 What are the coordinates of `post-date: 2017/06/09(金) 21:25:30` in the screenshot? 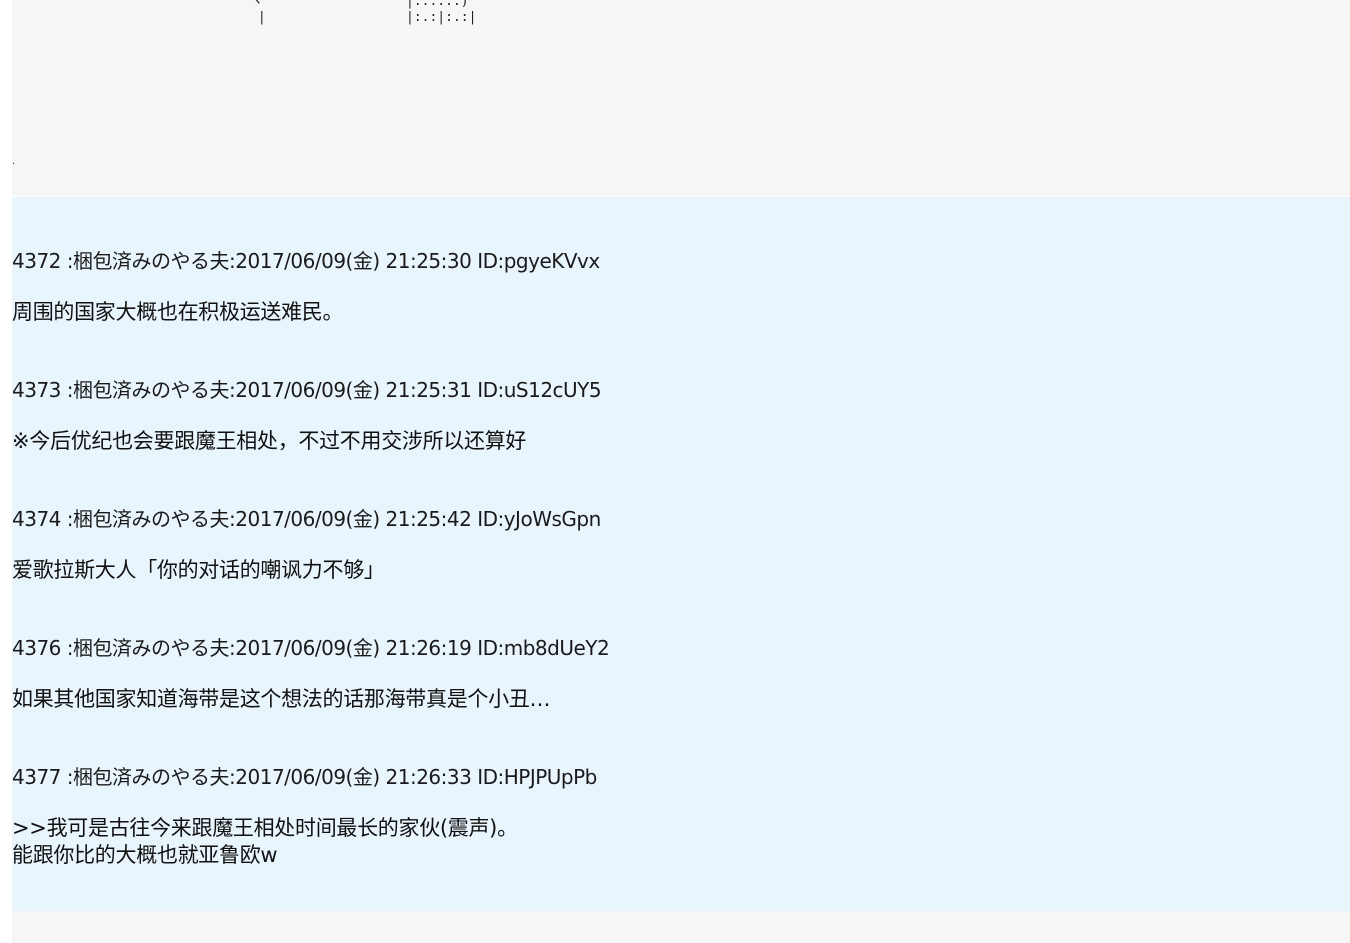 It's located at (353, 261).